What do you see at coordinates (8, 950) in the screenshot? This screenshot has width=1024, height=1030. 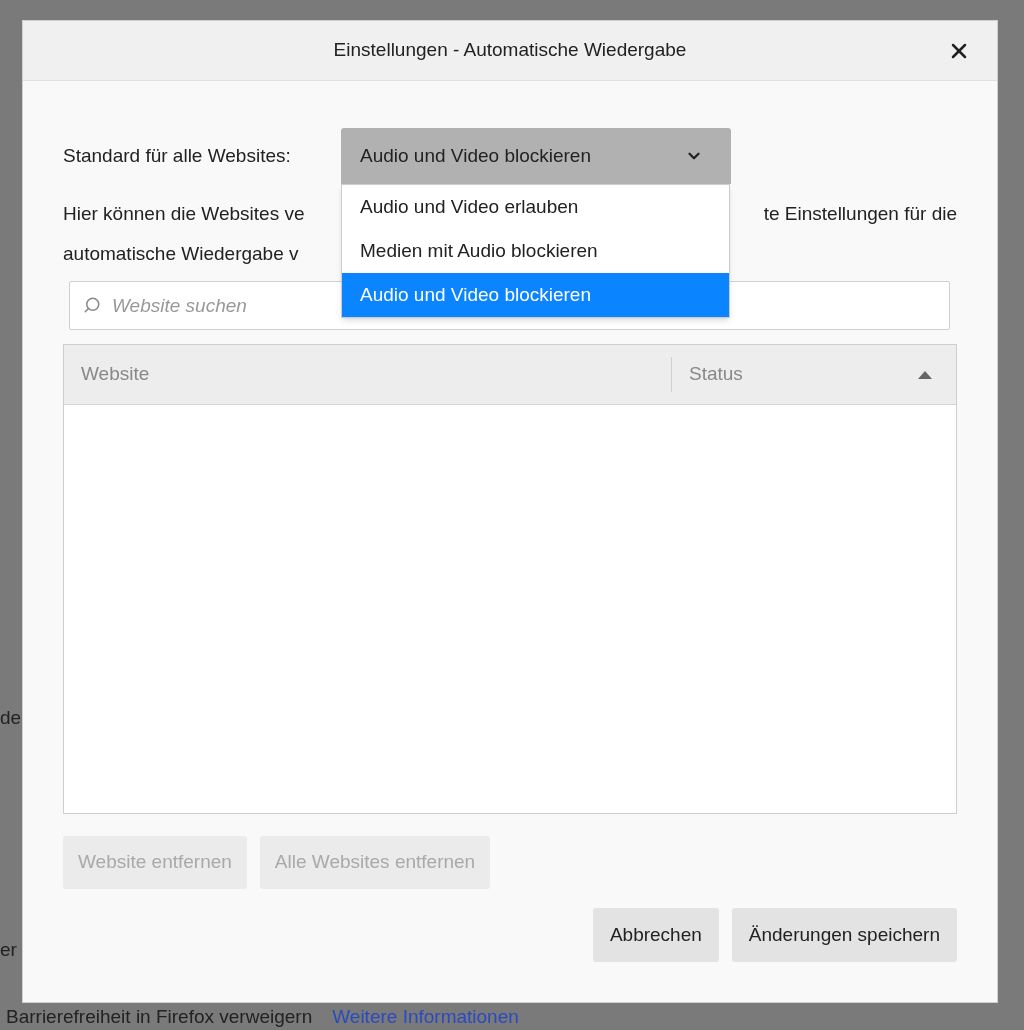 I see `page-text: er` at bounding box center [8, 950].